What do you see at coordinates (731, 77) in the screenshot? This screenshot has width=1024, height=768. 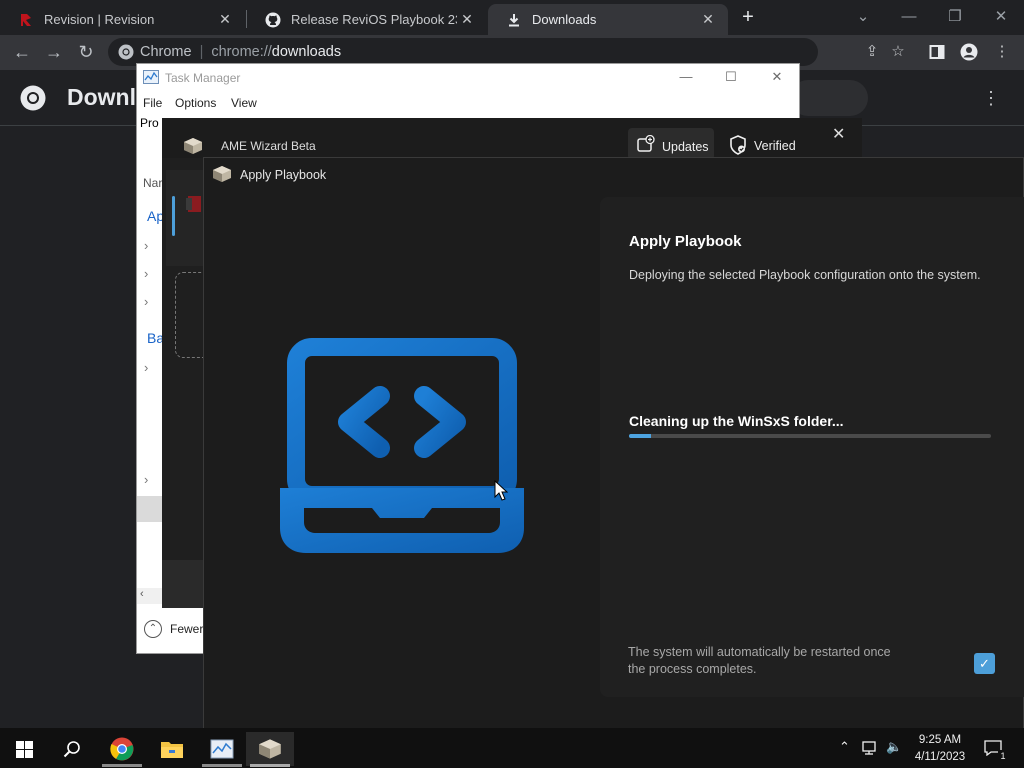 I see `maximize-icon: ☐` at bounding box center [731, 77].